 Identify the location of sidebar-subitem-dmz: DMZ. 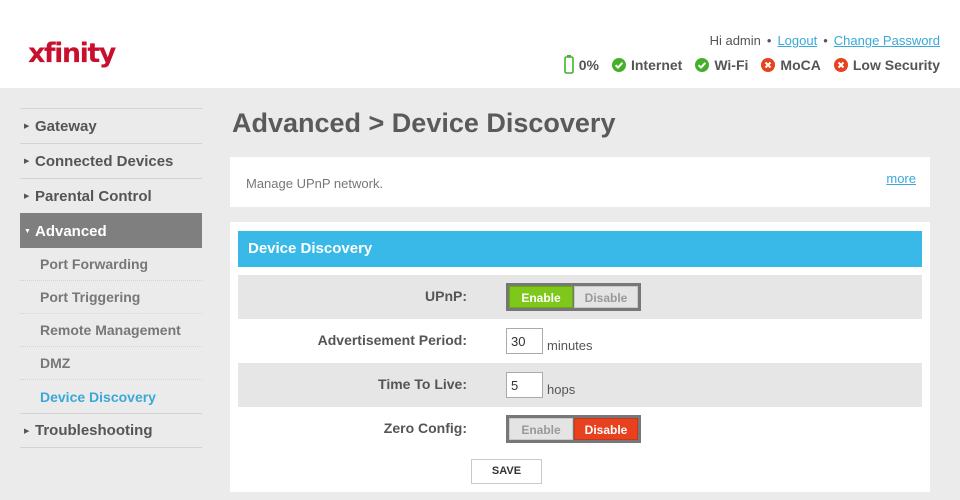
(111, 363).